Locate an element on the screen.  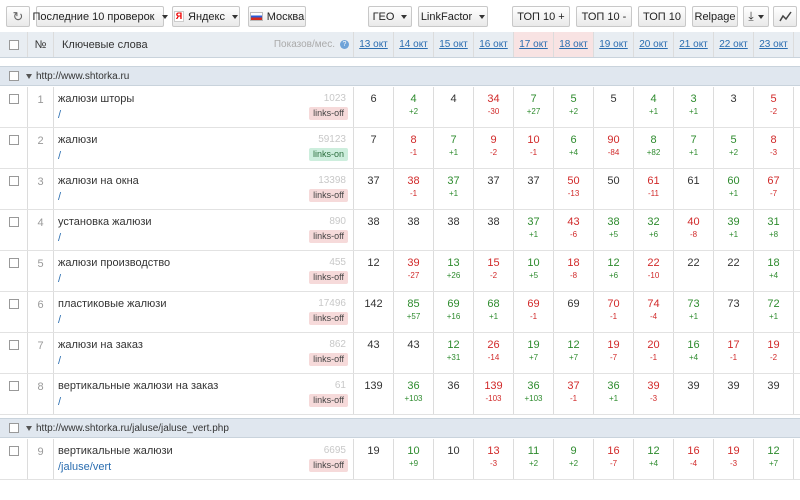
position-value: 8 is located at coordinates (653, 140).